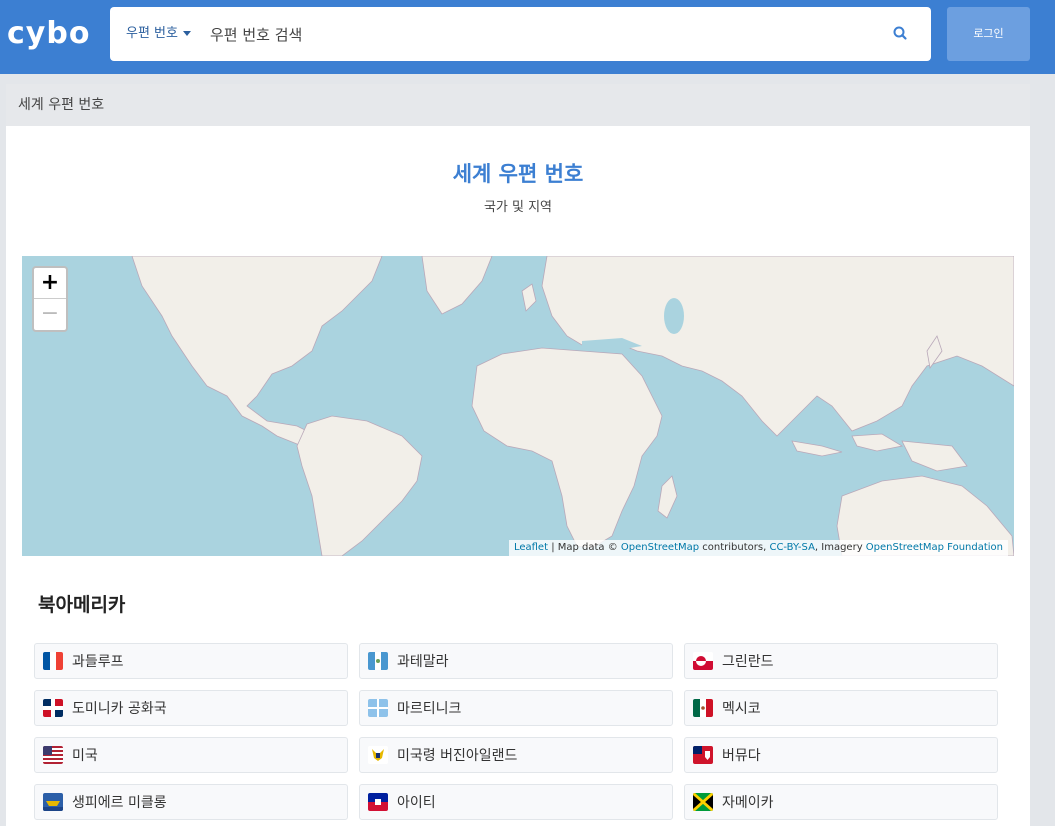  What do you see at coordinates (423, 662) in the screenshot?
I see `country-name: 과테말라` at bounding box center [423, 662].